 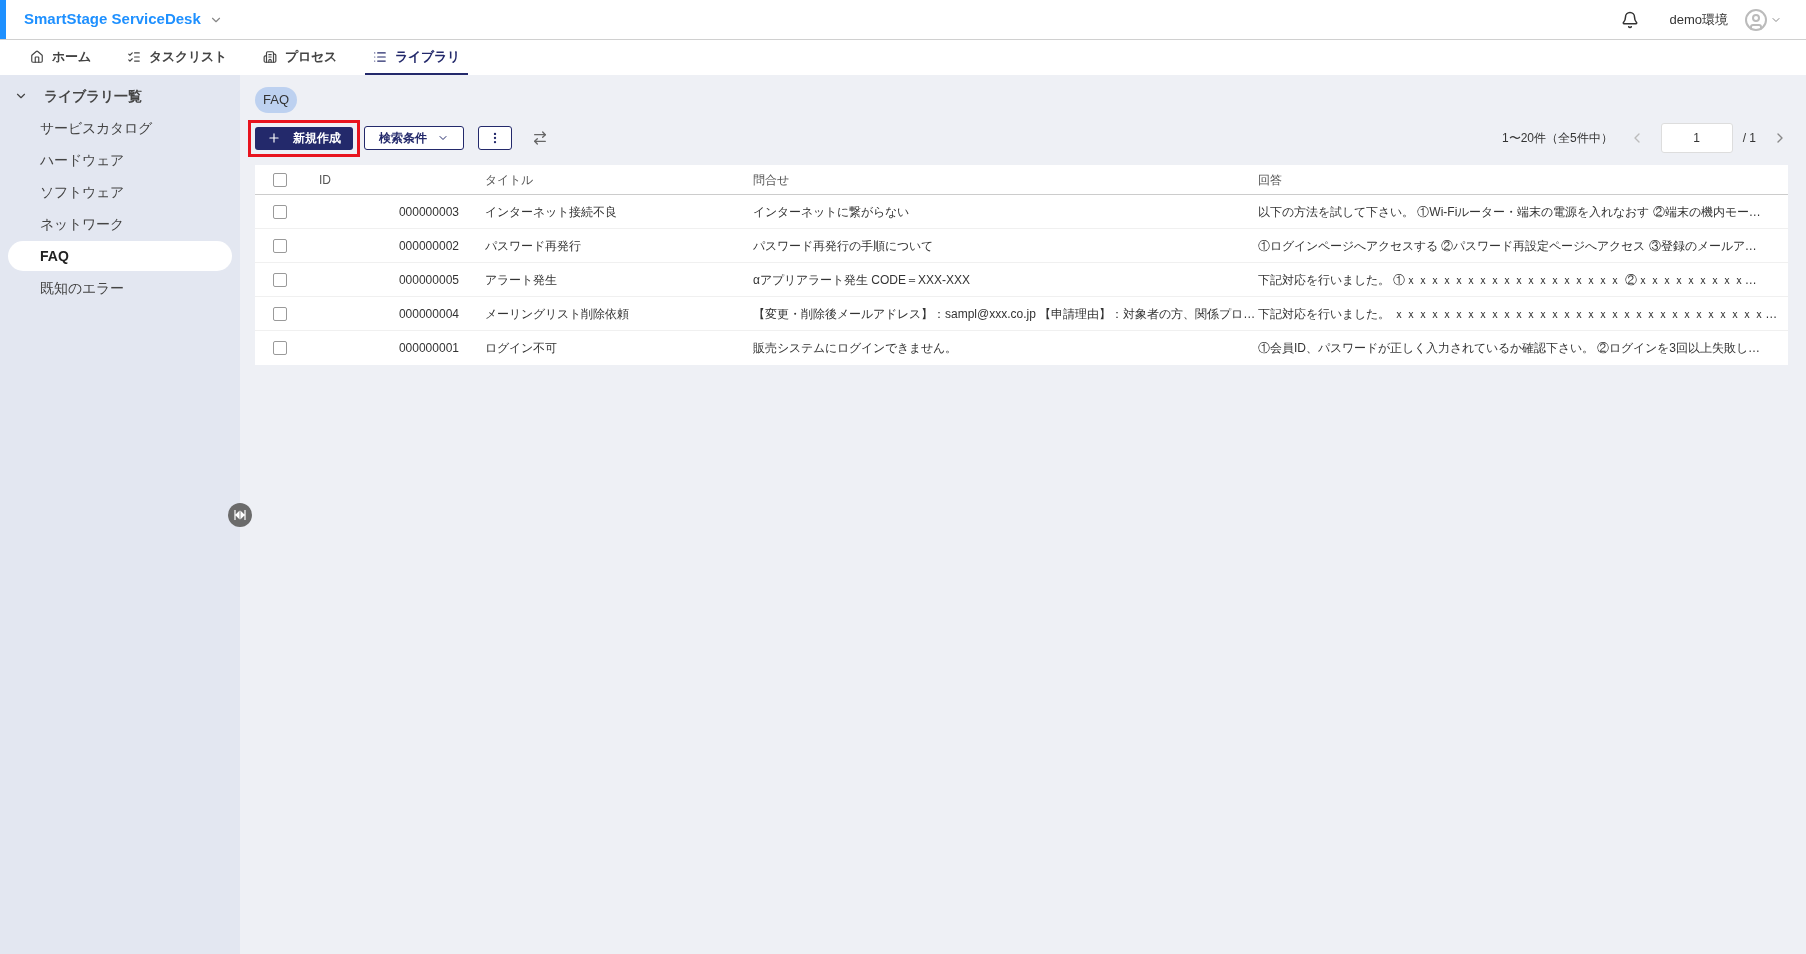 What do you see at coordinates (495, 138) in the screenshot?
I see `more-button` at bounding box center [495, 138].